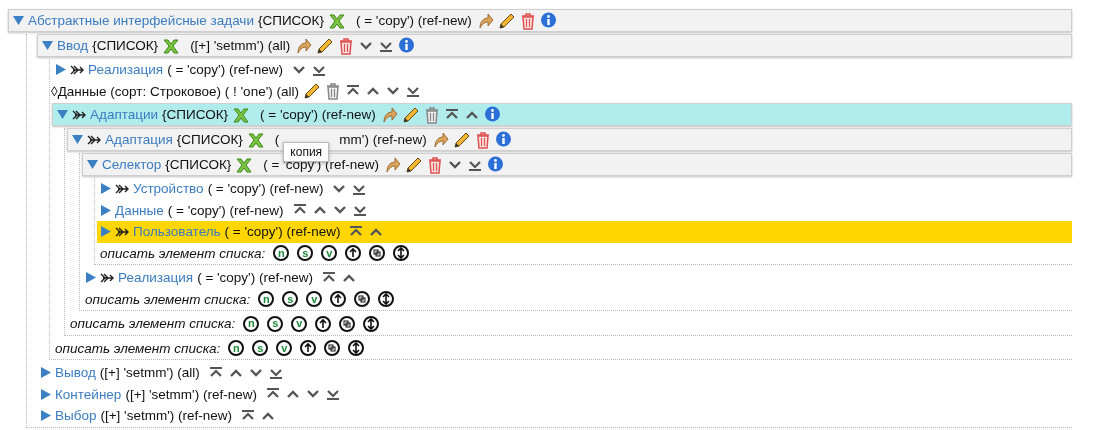 Image resolution: width=1096 pixels, height=430 pixels. I want to click on list-name: Ввод, so click(73, 45).